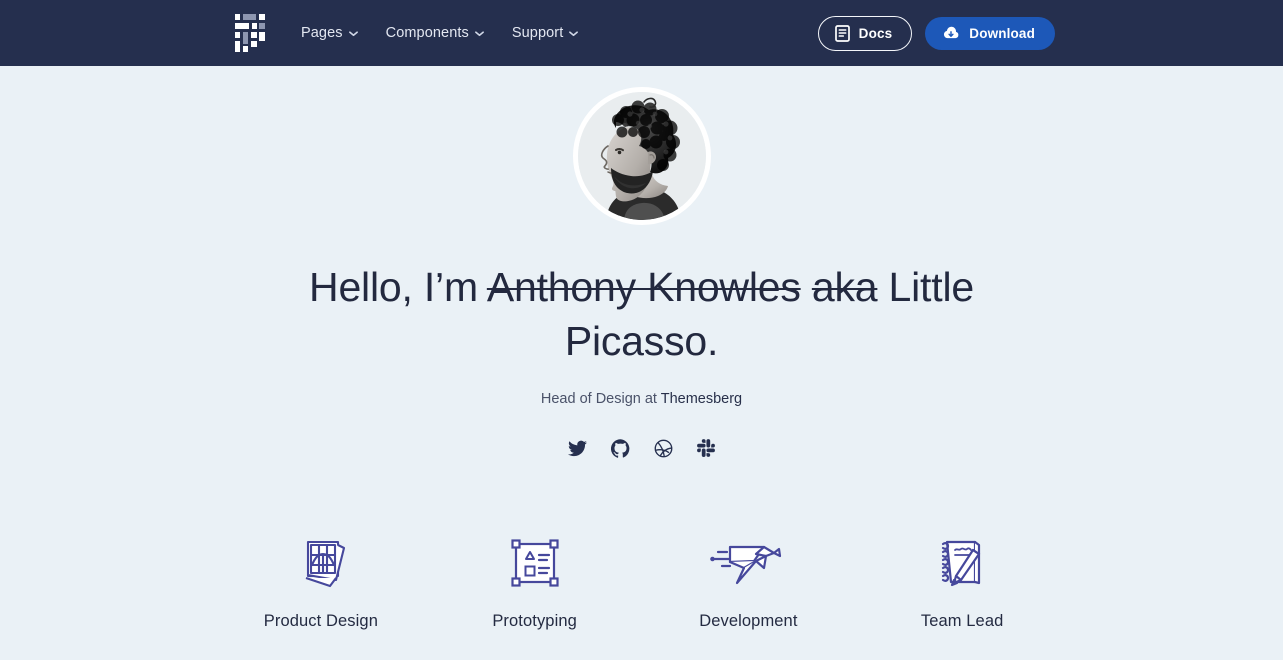 This screenshot has width=1283, height=660. I want to click on hero-subtitle-prefix: Head of Design at, so click(600, 399).